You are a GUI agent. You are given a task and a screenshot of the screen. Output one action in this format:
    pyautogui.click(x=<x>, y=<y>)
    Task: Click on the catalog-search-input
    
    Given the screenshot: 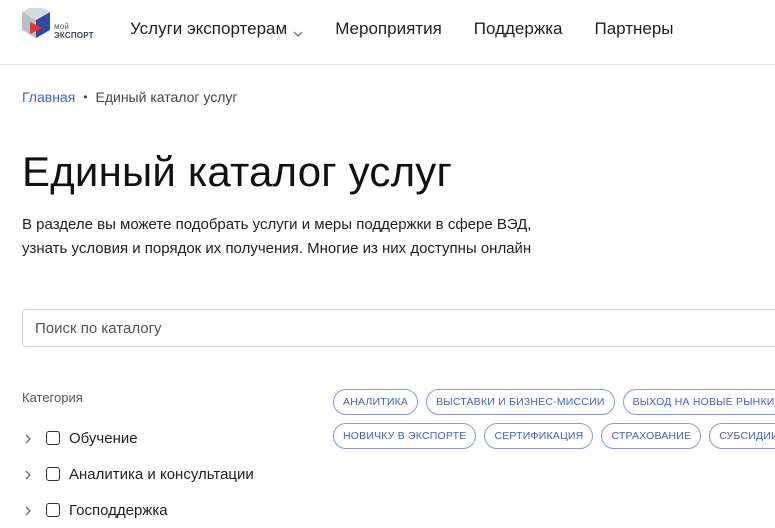 What is the action you would take?
    pyautogui.click(x=398, y=328)
    